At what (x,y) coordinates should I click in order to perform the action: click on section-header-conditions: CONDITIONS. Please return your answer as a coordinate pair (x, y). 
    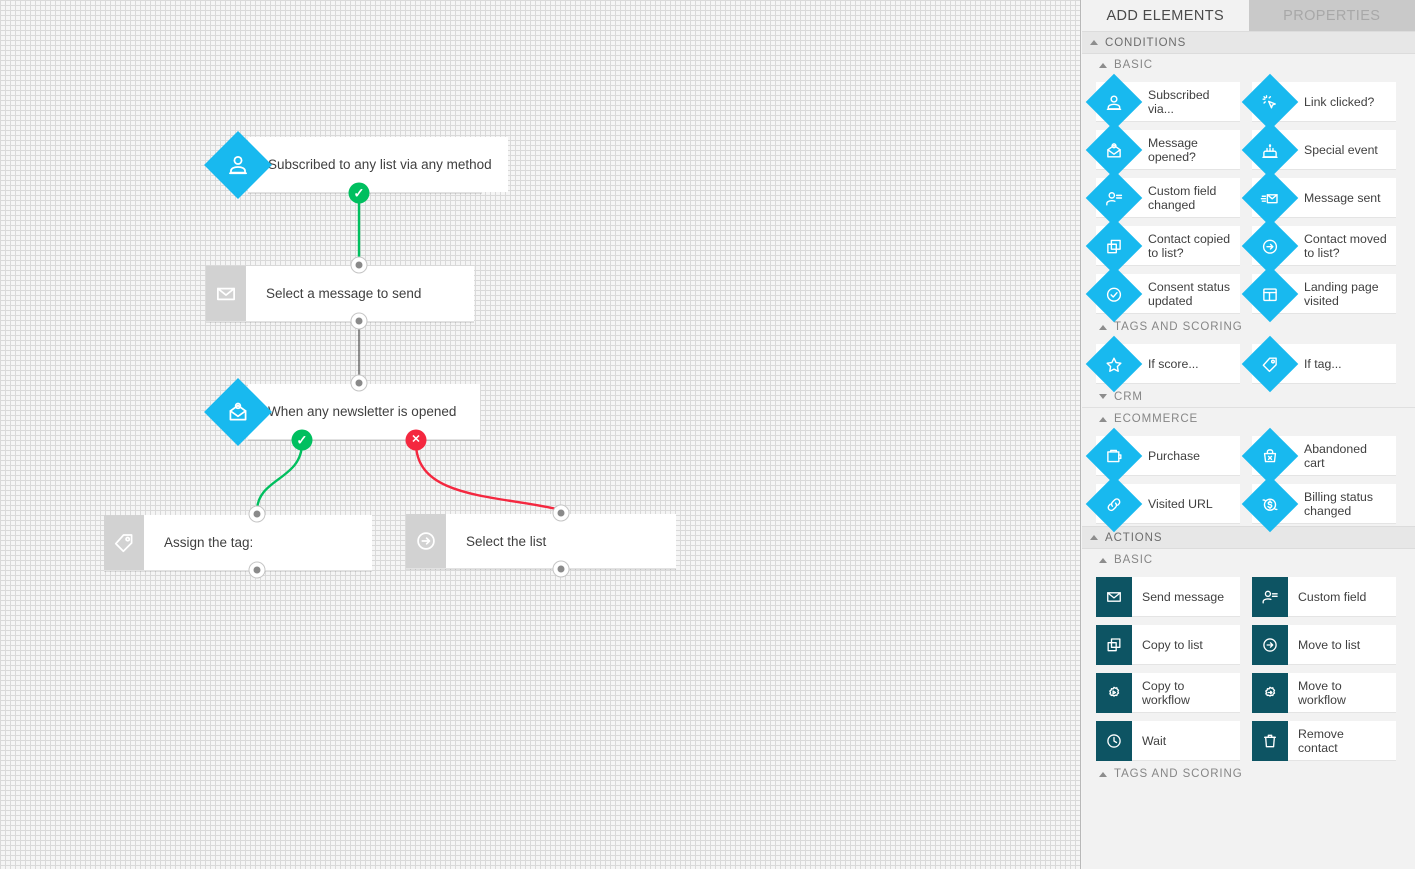
    Looking at the image, I should click on (1248, 42).